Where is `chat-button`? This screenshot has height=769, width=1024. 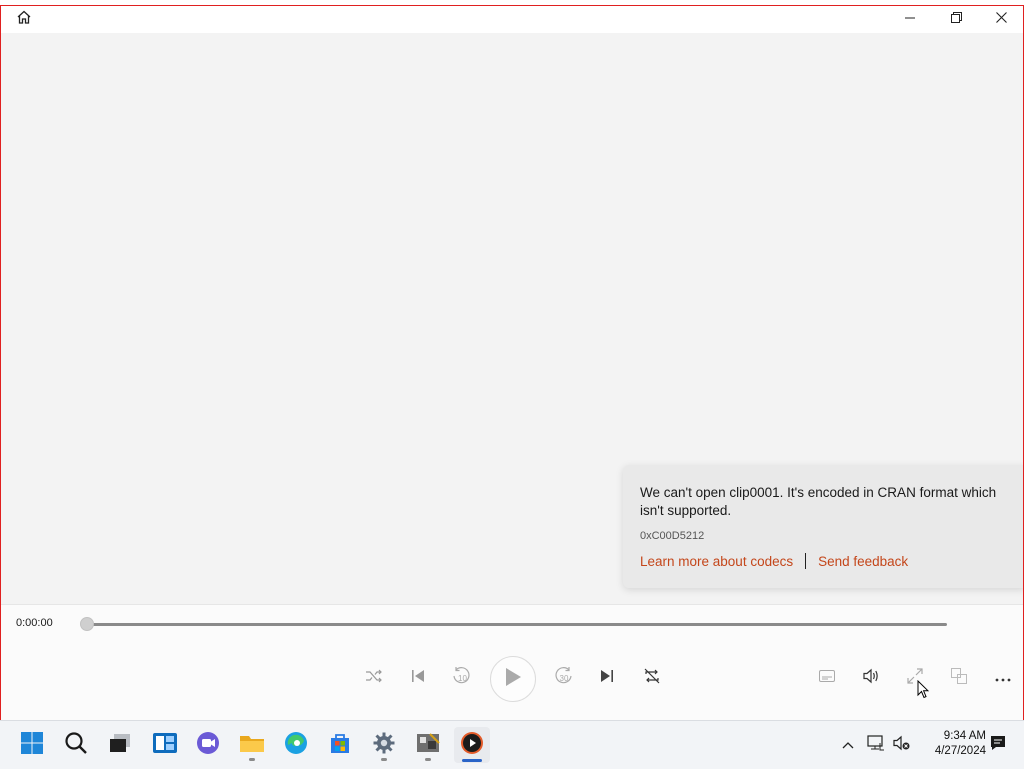
chat-button is located at coordinates (208, 745).